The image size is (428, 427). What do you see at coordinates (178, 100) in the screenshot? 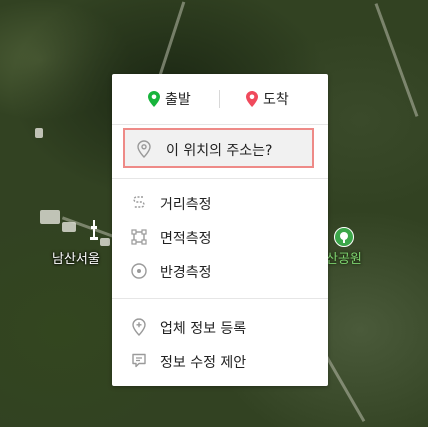
I see `origin-label: 출발` at bounding box center [178, 100].